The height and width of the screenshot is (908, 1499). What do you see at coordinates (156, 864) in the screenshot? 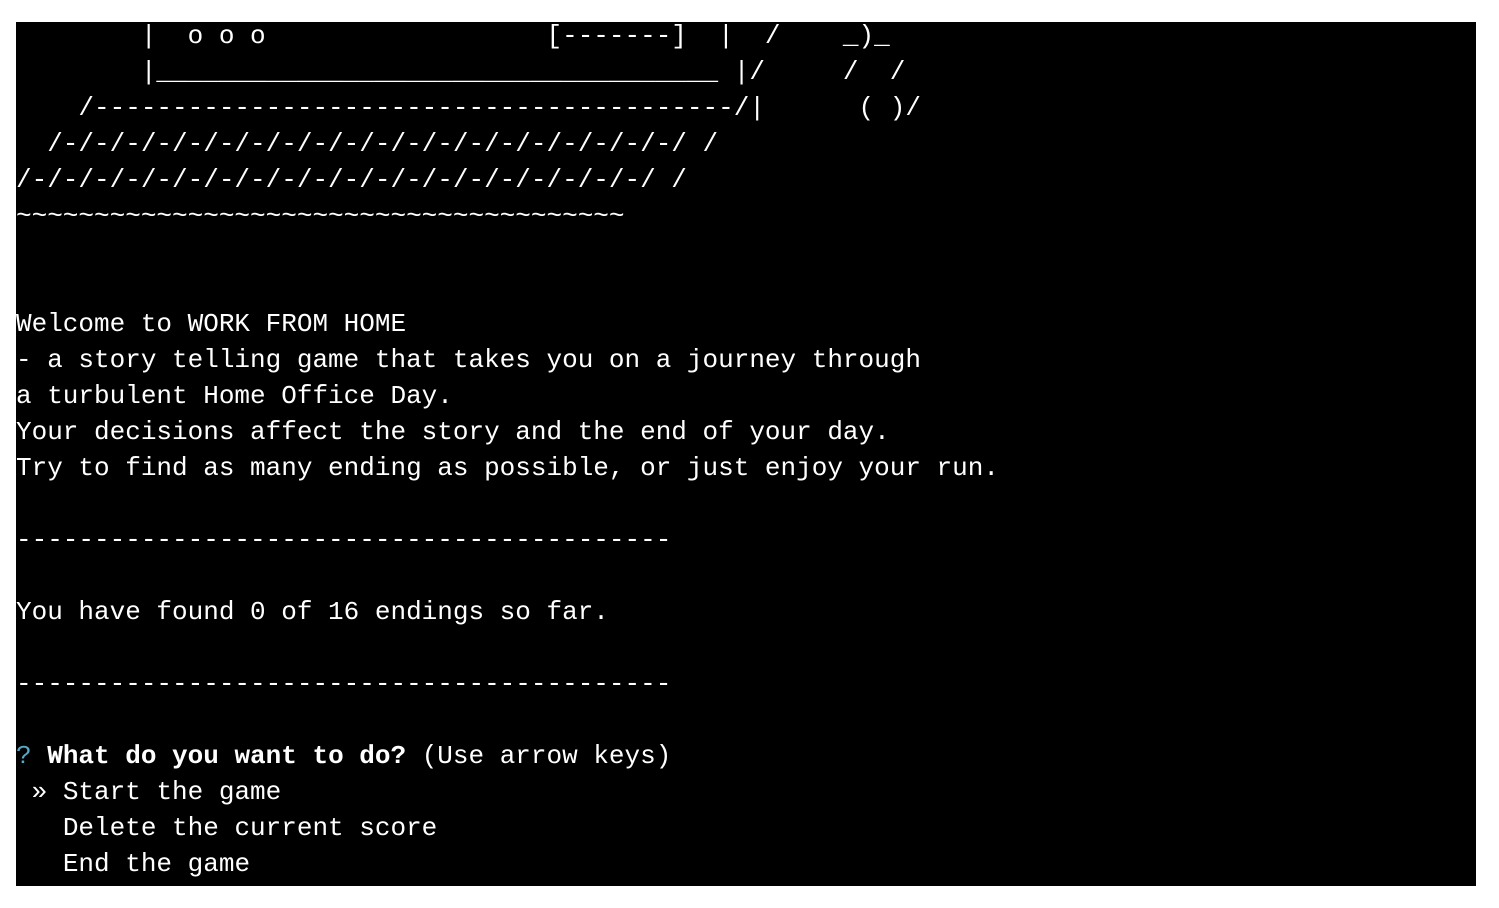
I see `menu-option-label: End the game` at bounding box center [156, 864].